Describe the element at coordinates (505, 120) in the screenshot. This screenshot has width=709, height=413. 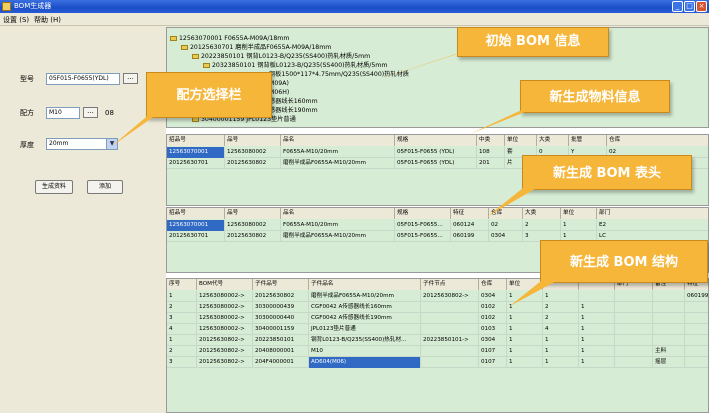
I see `pointer-new-material` at that location.